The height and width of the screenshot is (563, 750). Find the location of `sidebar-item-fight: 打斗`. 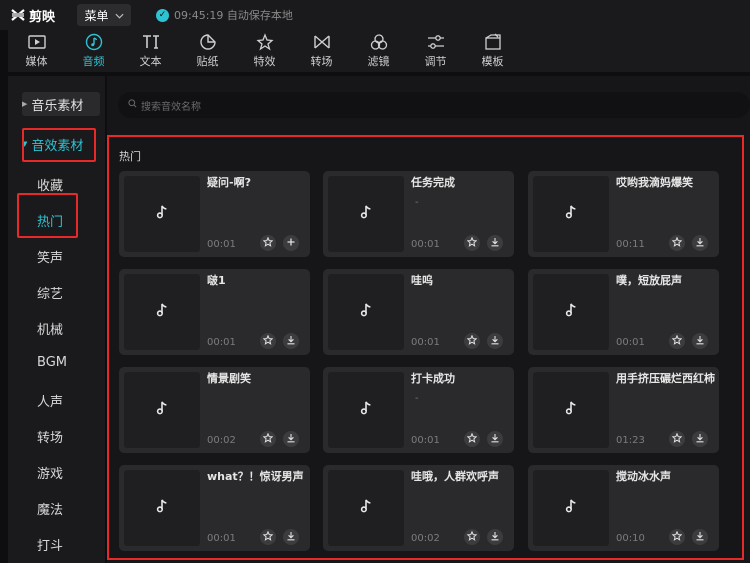

sidebar-item-fight: 打斗 is located at coordinates (50, 544).